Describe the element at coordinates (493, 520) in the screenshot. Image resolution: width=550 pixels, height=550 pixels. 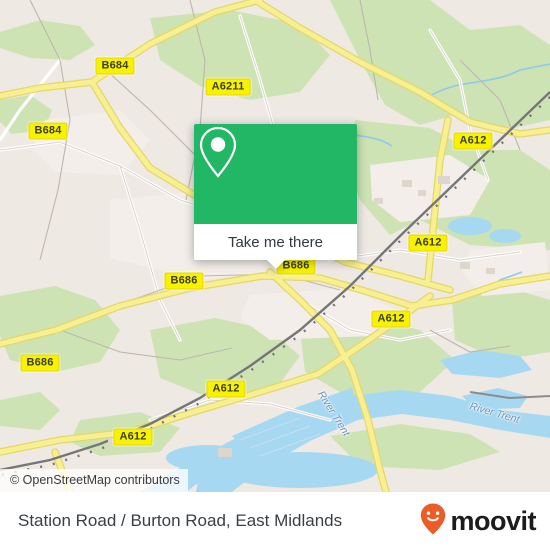
I see `moovit-wordmark: moovit` at that location.